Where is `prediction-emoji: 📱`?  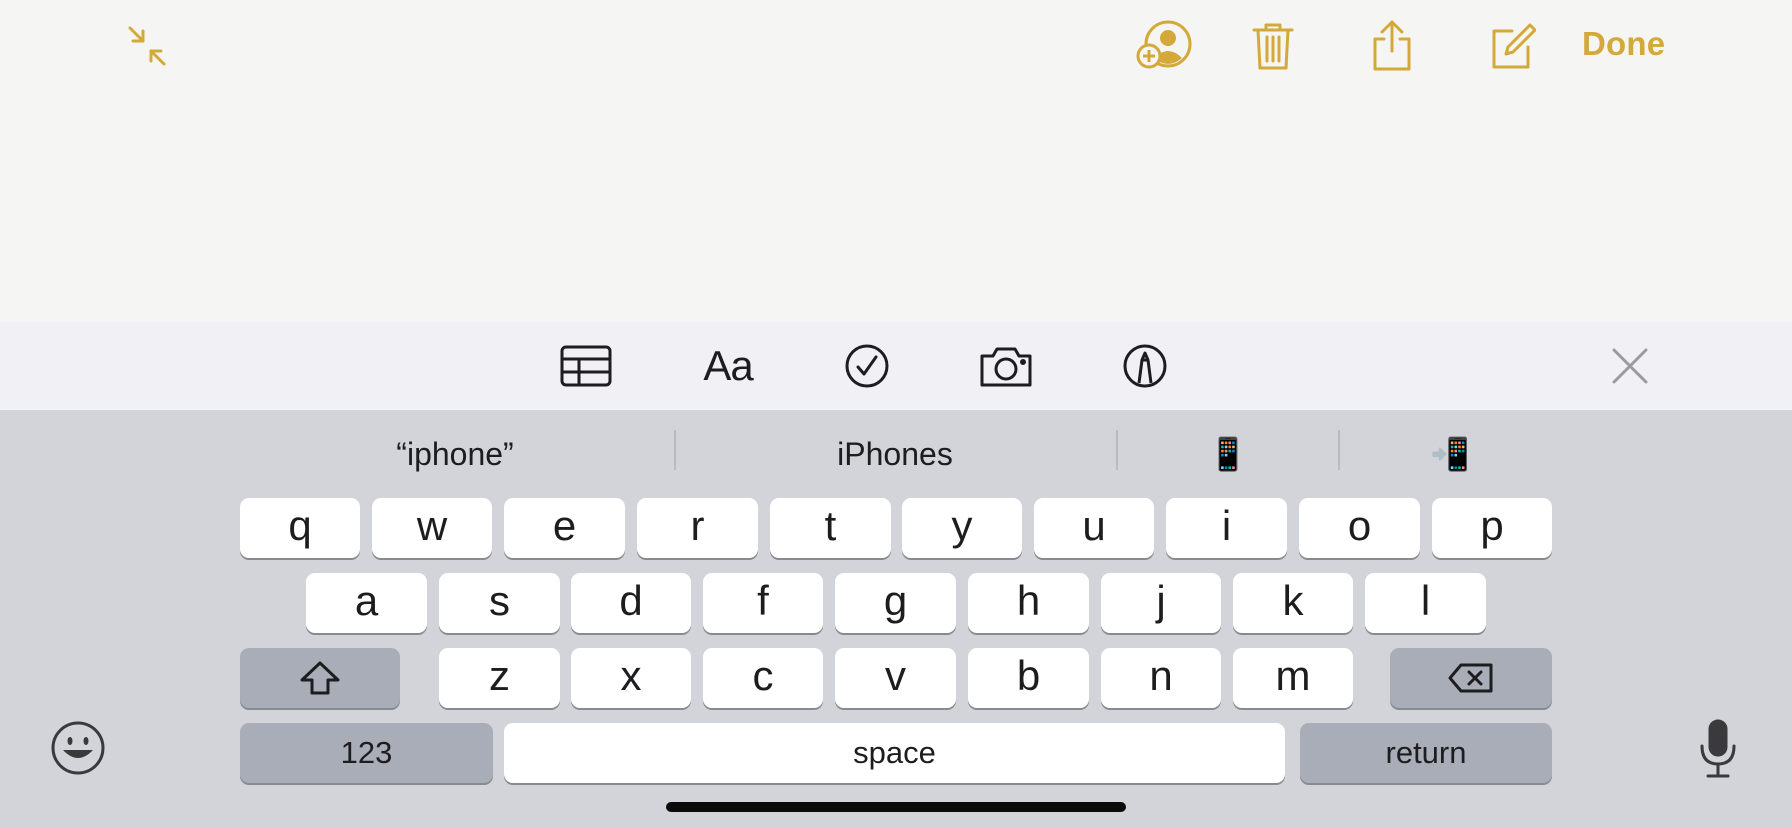 prediction-emoji: 📱 is located at coordinates (1228, 454).